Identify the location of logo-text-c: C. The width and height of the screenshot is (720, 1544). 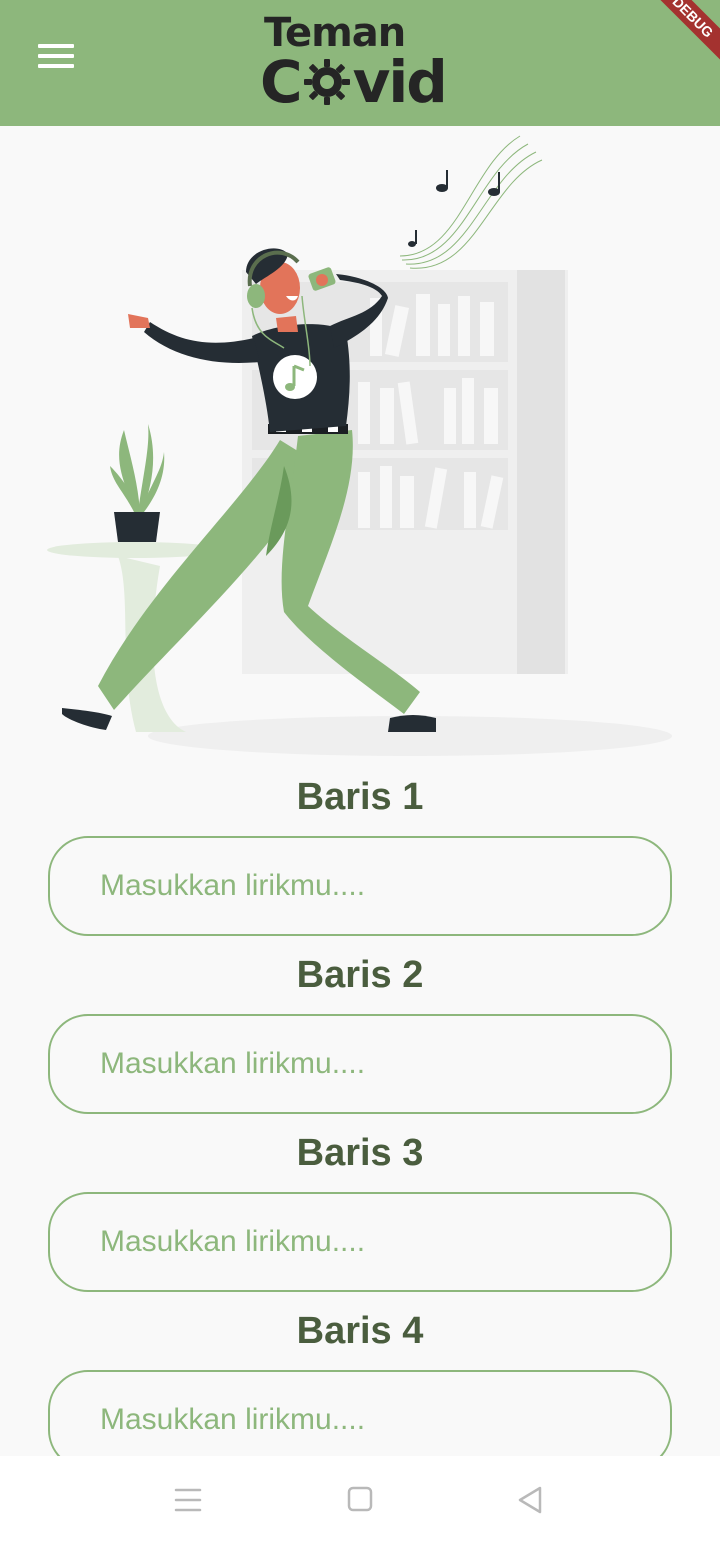
(281, 82).